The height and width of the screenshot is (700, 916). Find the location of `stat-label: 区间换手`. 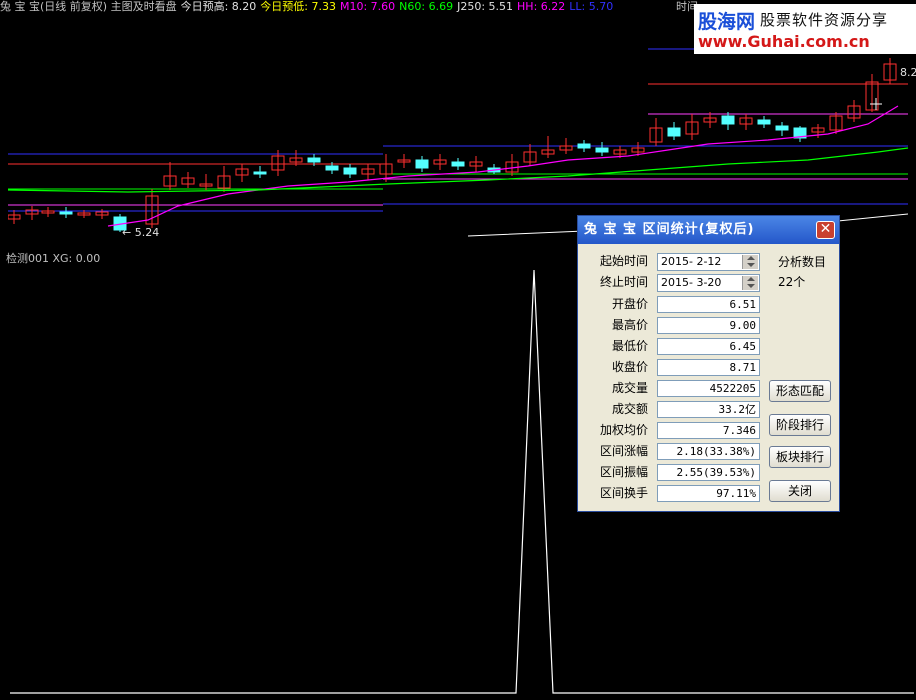

stat-label: 区间换手 is located at coordinates (623, 493).